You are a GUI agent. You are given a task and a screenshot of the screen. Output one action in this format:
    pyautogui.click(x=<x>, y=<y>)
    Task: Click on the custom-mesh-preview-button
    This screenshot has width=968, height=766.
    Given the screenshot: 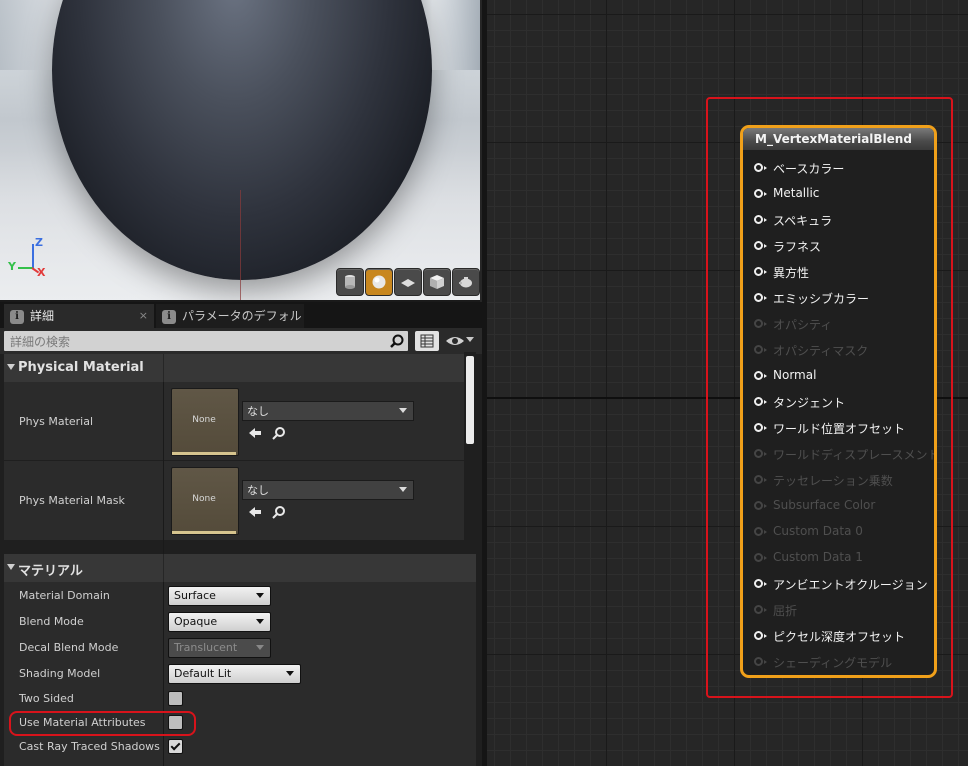 What is the action you would take?
    pyautogui.click(x=466, y=282)
    